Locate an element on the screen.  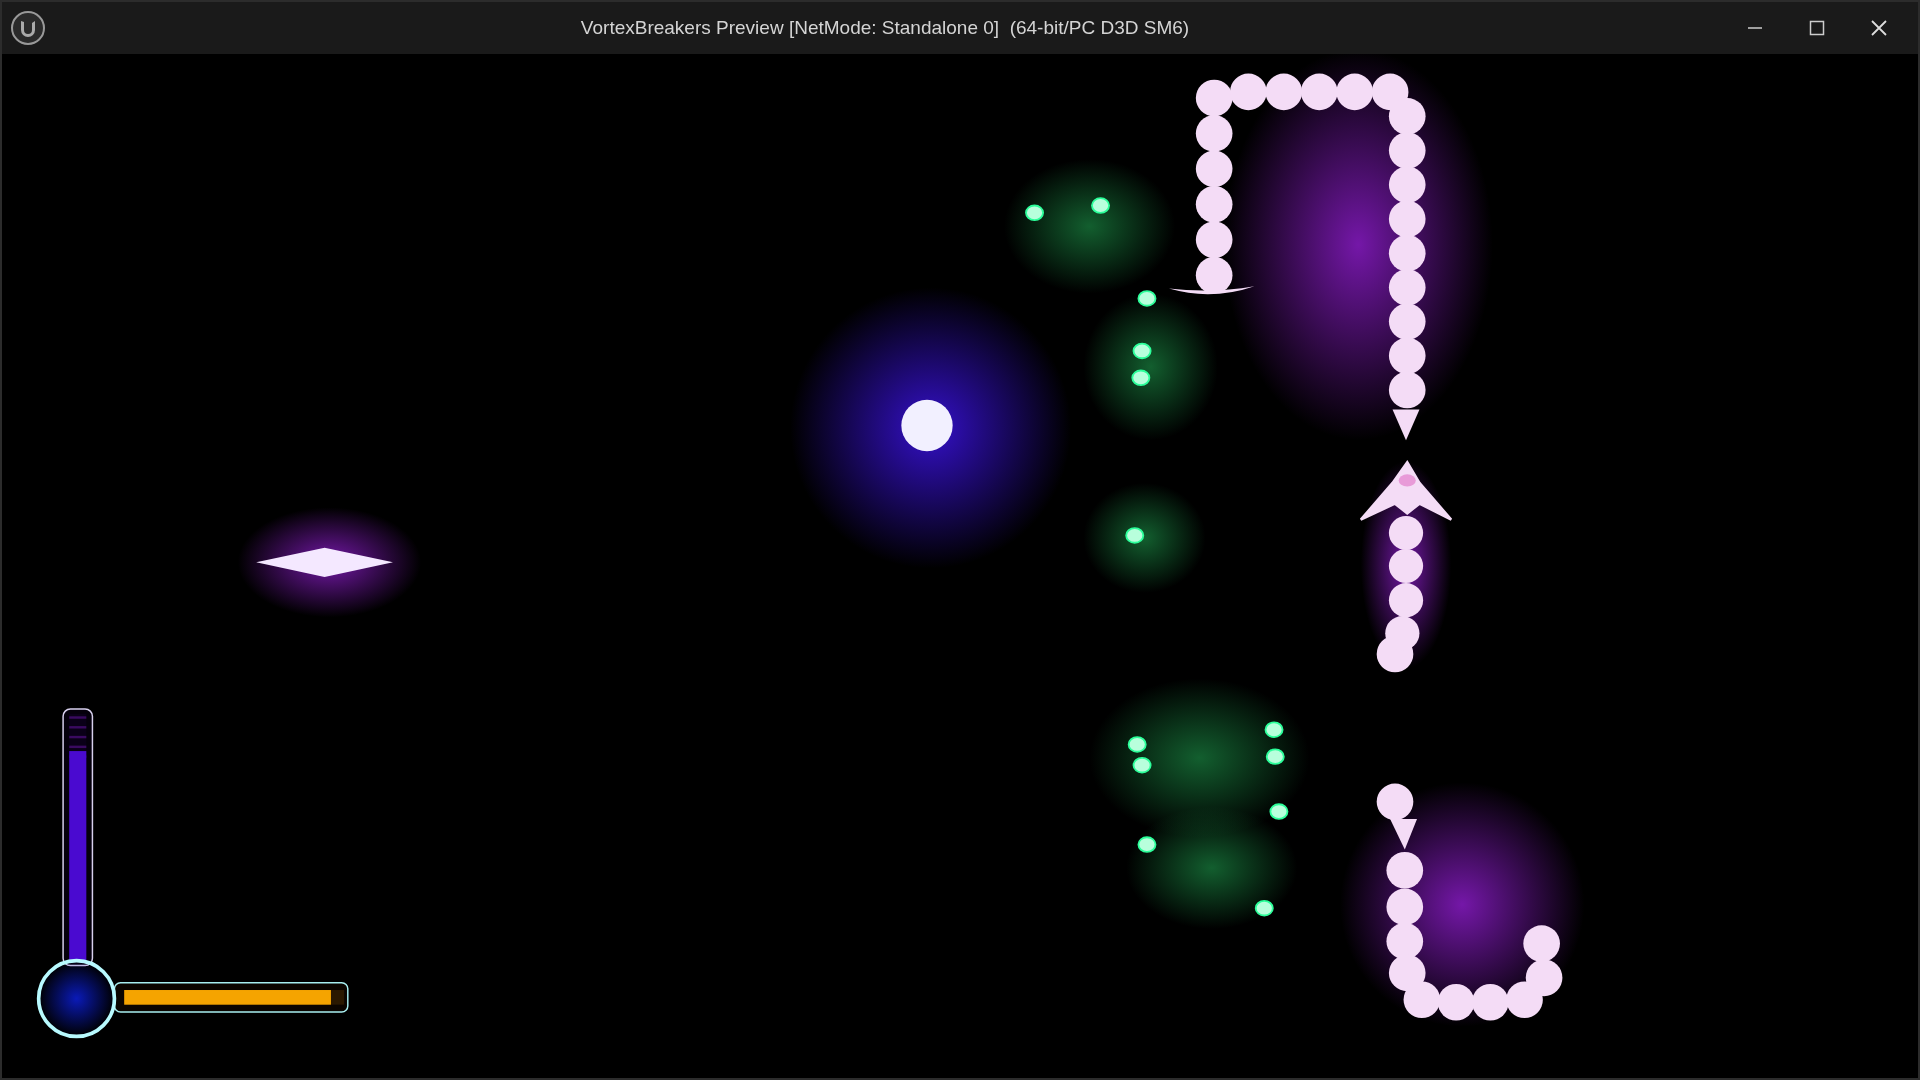
orb-icon is located at coordinates (76, 998).